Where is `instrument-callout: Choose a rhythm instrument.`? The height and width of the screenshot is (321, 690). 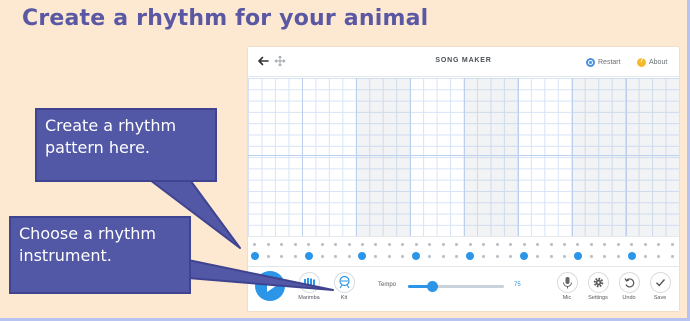 instrument-callout: Choose a rhythm instrument. is located at coordinates (100, 255).